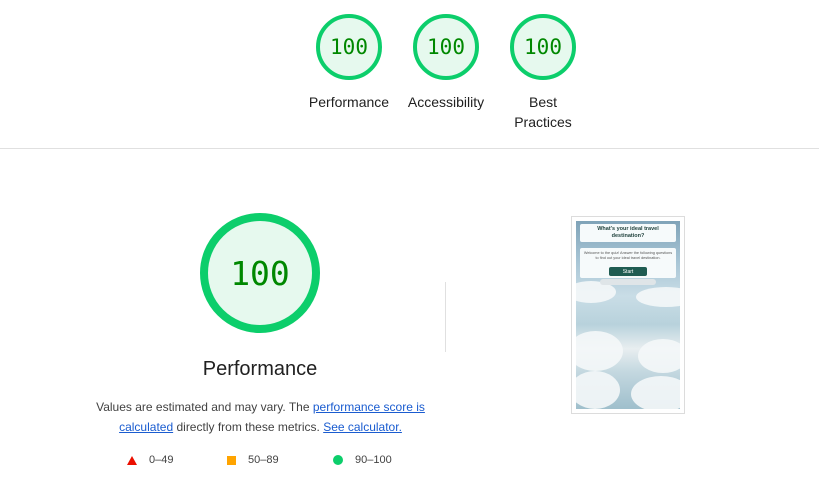 Image resolution: width=819 pixels, height=501 pixels. I want to click on preview-start-button: Start, so click(628, 271).